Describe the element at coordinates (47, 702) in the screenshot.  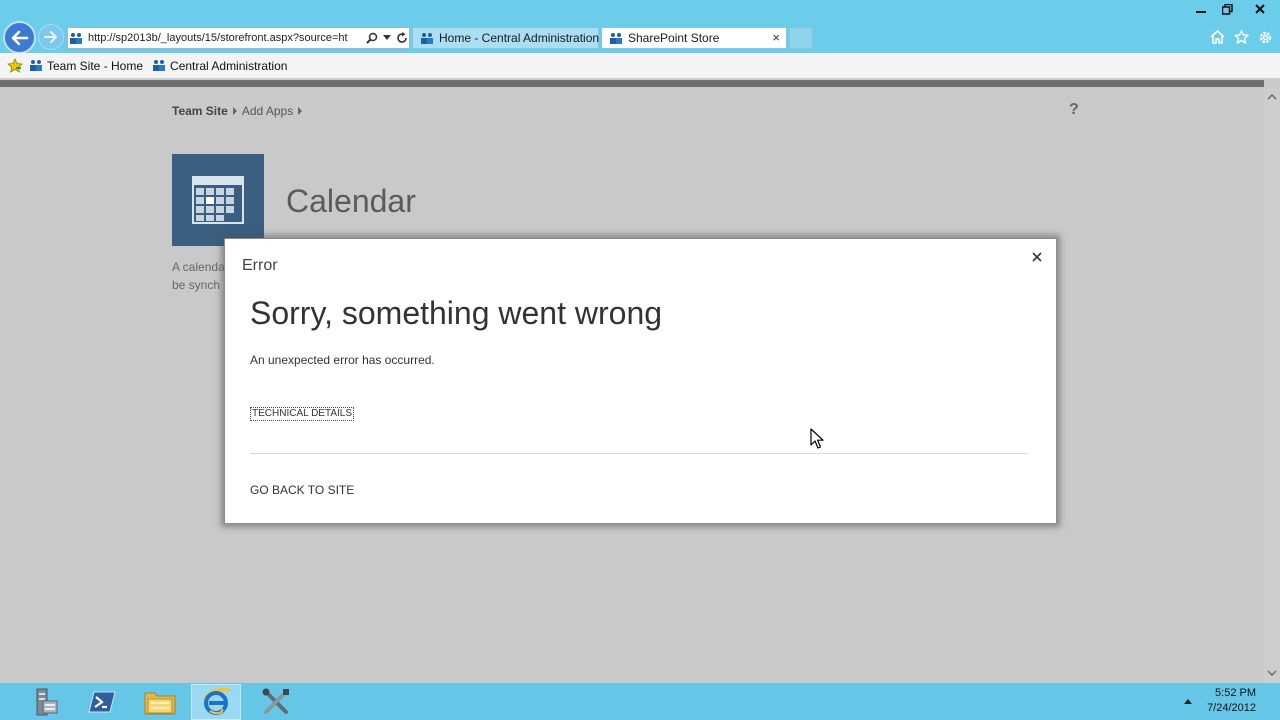
I see `server-manager-icon` at that location.